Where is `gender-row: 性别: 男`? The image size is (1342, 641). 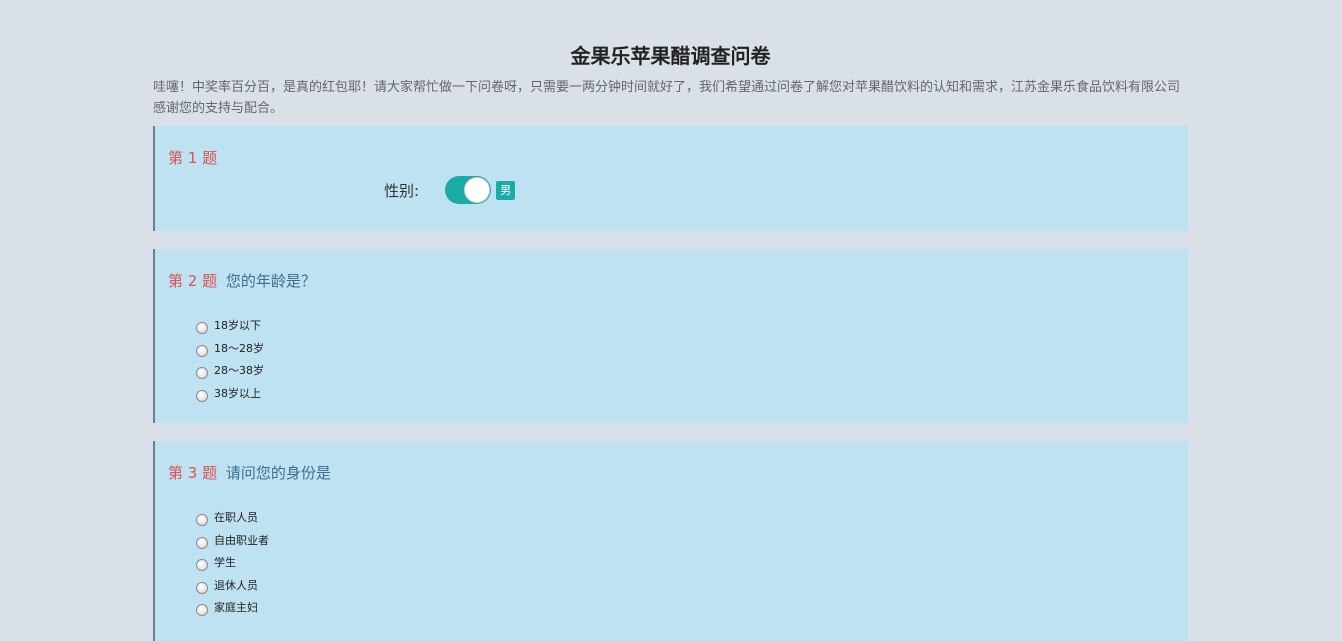
gender-row: 性别: 男 is located at coordinates (450, 190).